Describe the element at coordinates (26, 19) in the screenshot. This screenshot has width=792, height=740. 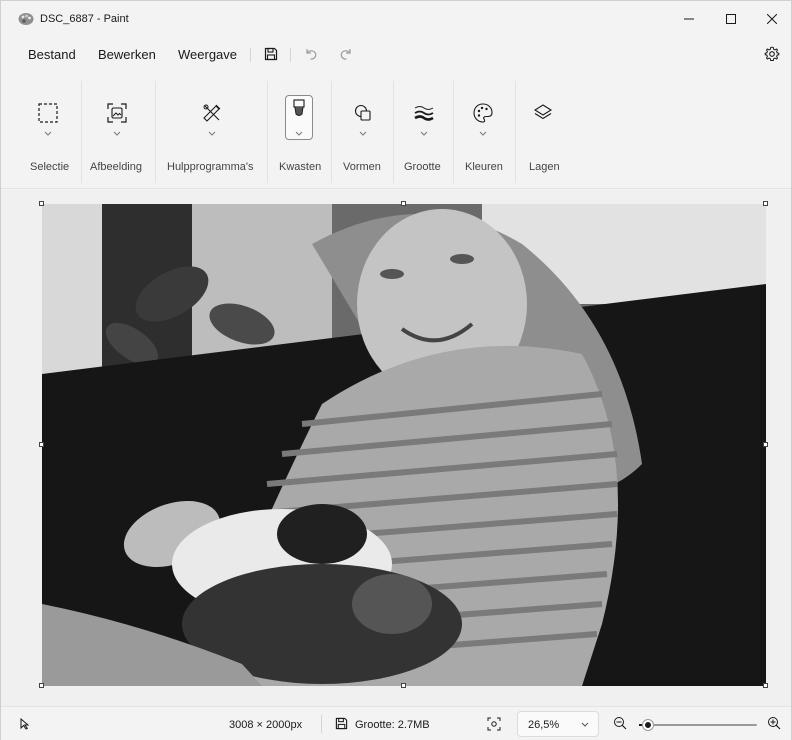
I see `paint-palette-icon` at that location.